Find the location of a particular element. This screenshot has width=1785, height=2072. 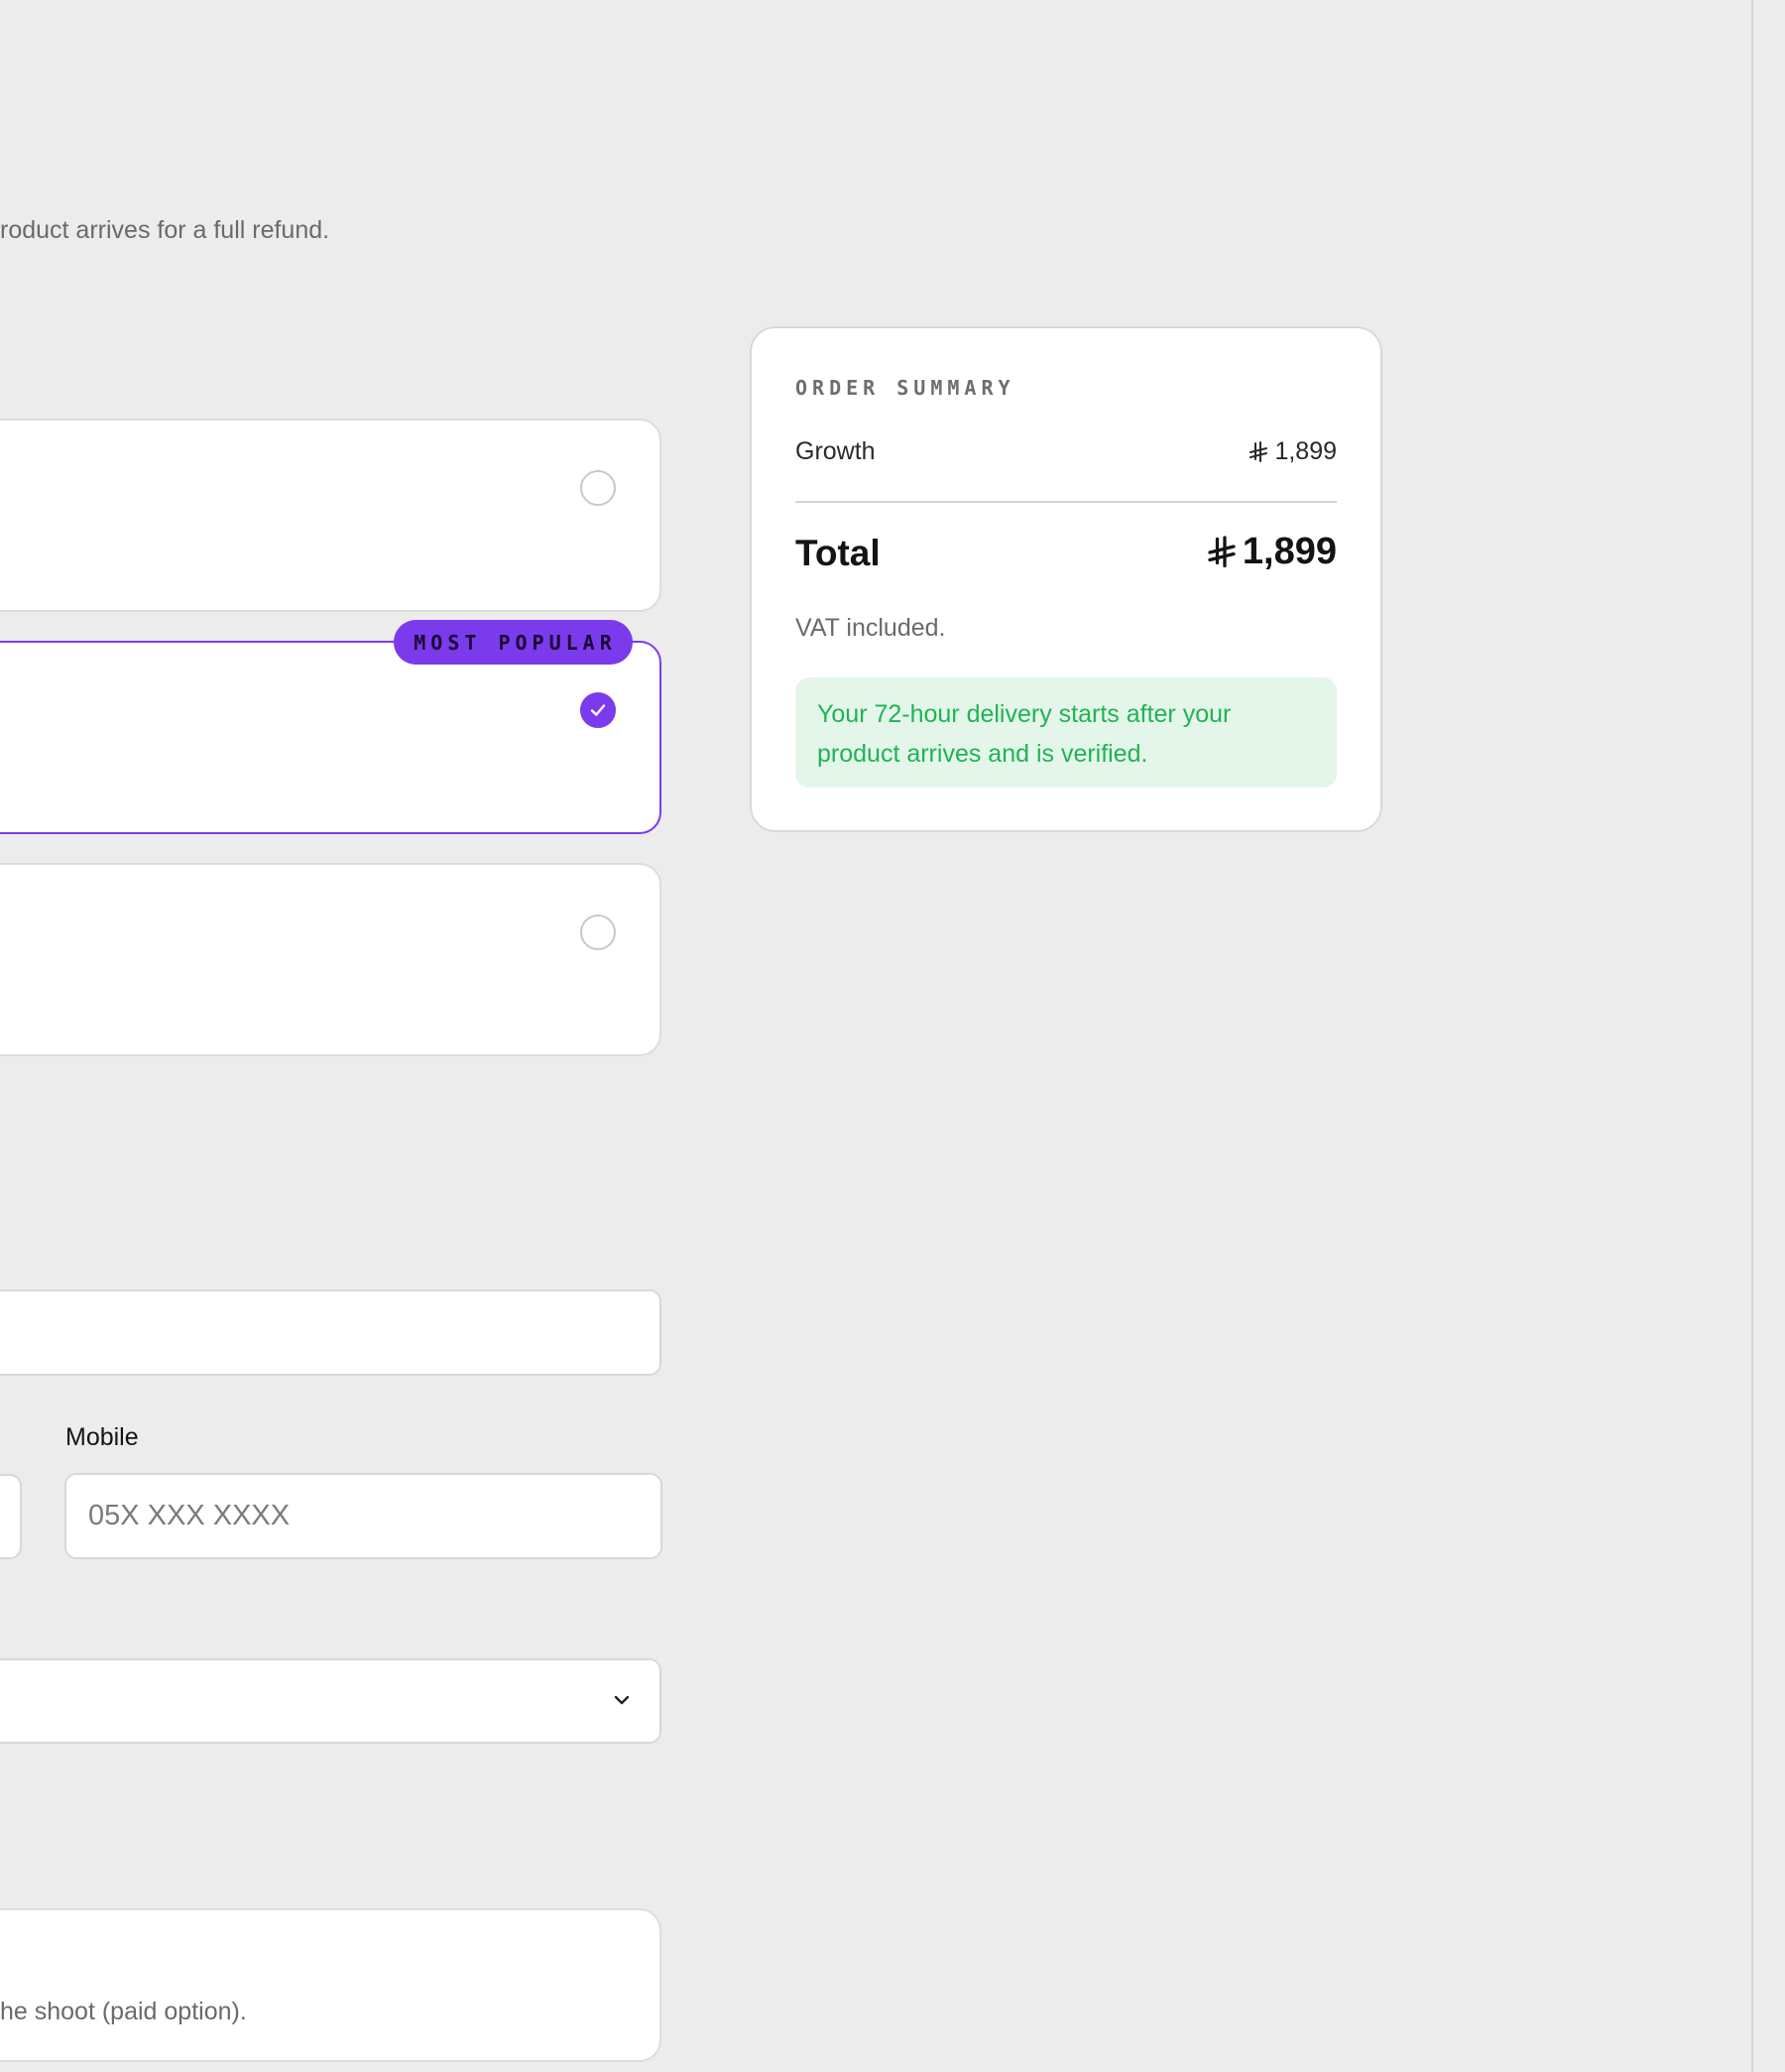

order-summary-title: ORDER SUMMARY is located at coordinates (905, 388).